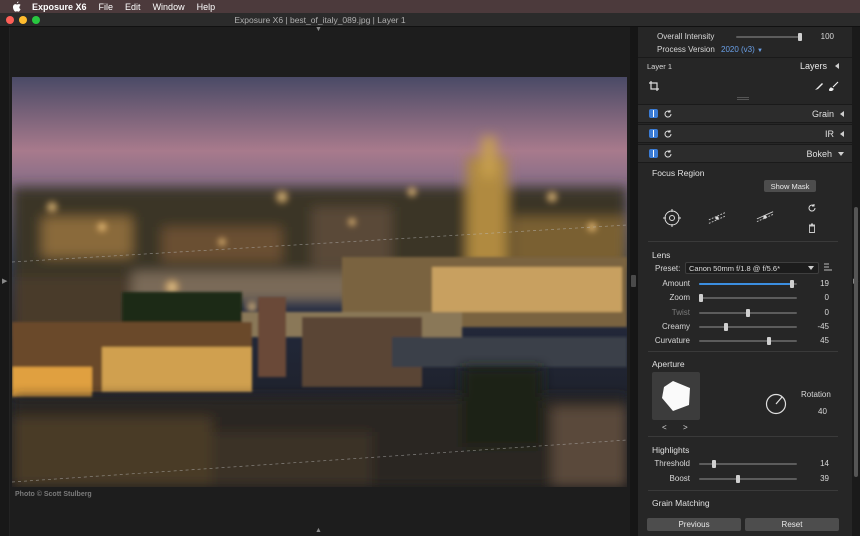  I want to click on left-panel-collapsed: ▶, so click(5, 281).